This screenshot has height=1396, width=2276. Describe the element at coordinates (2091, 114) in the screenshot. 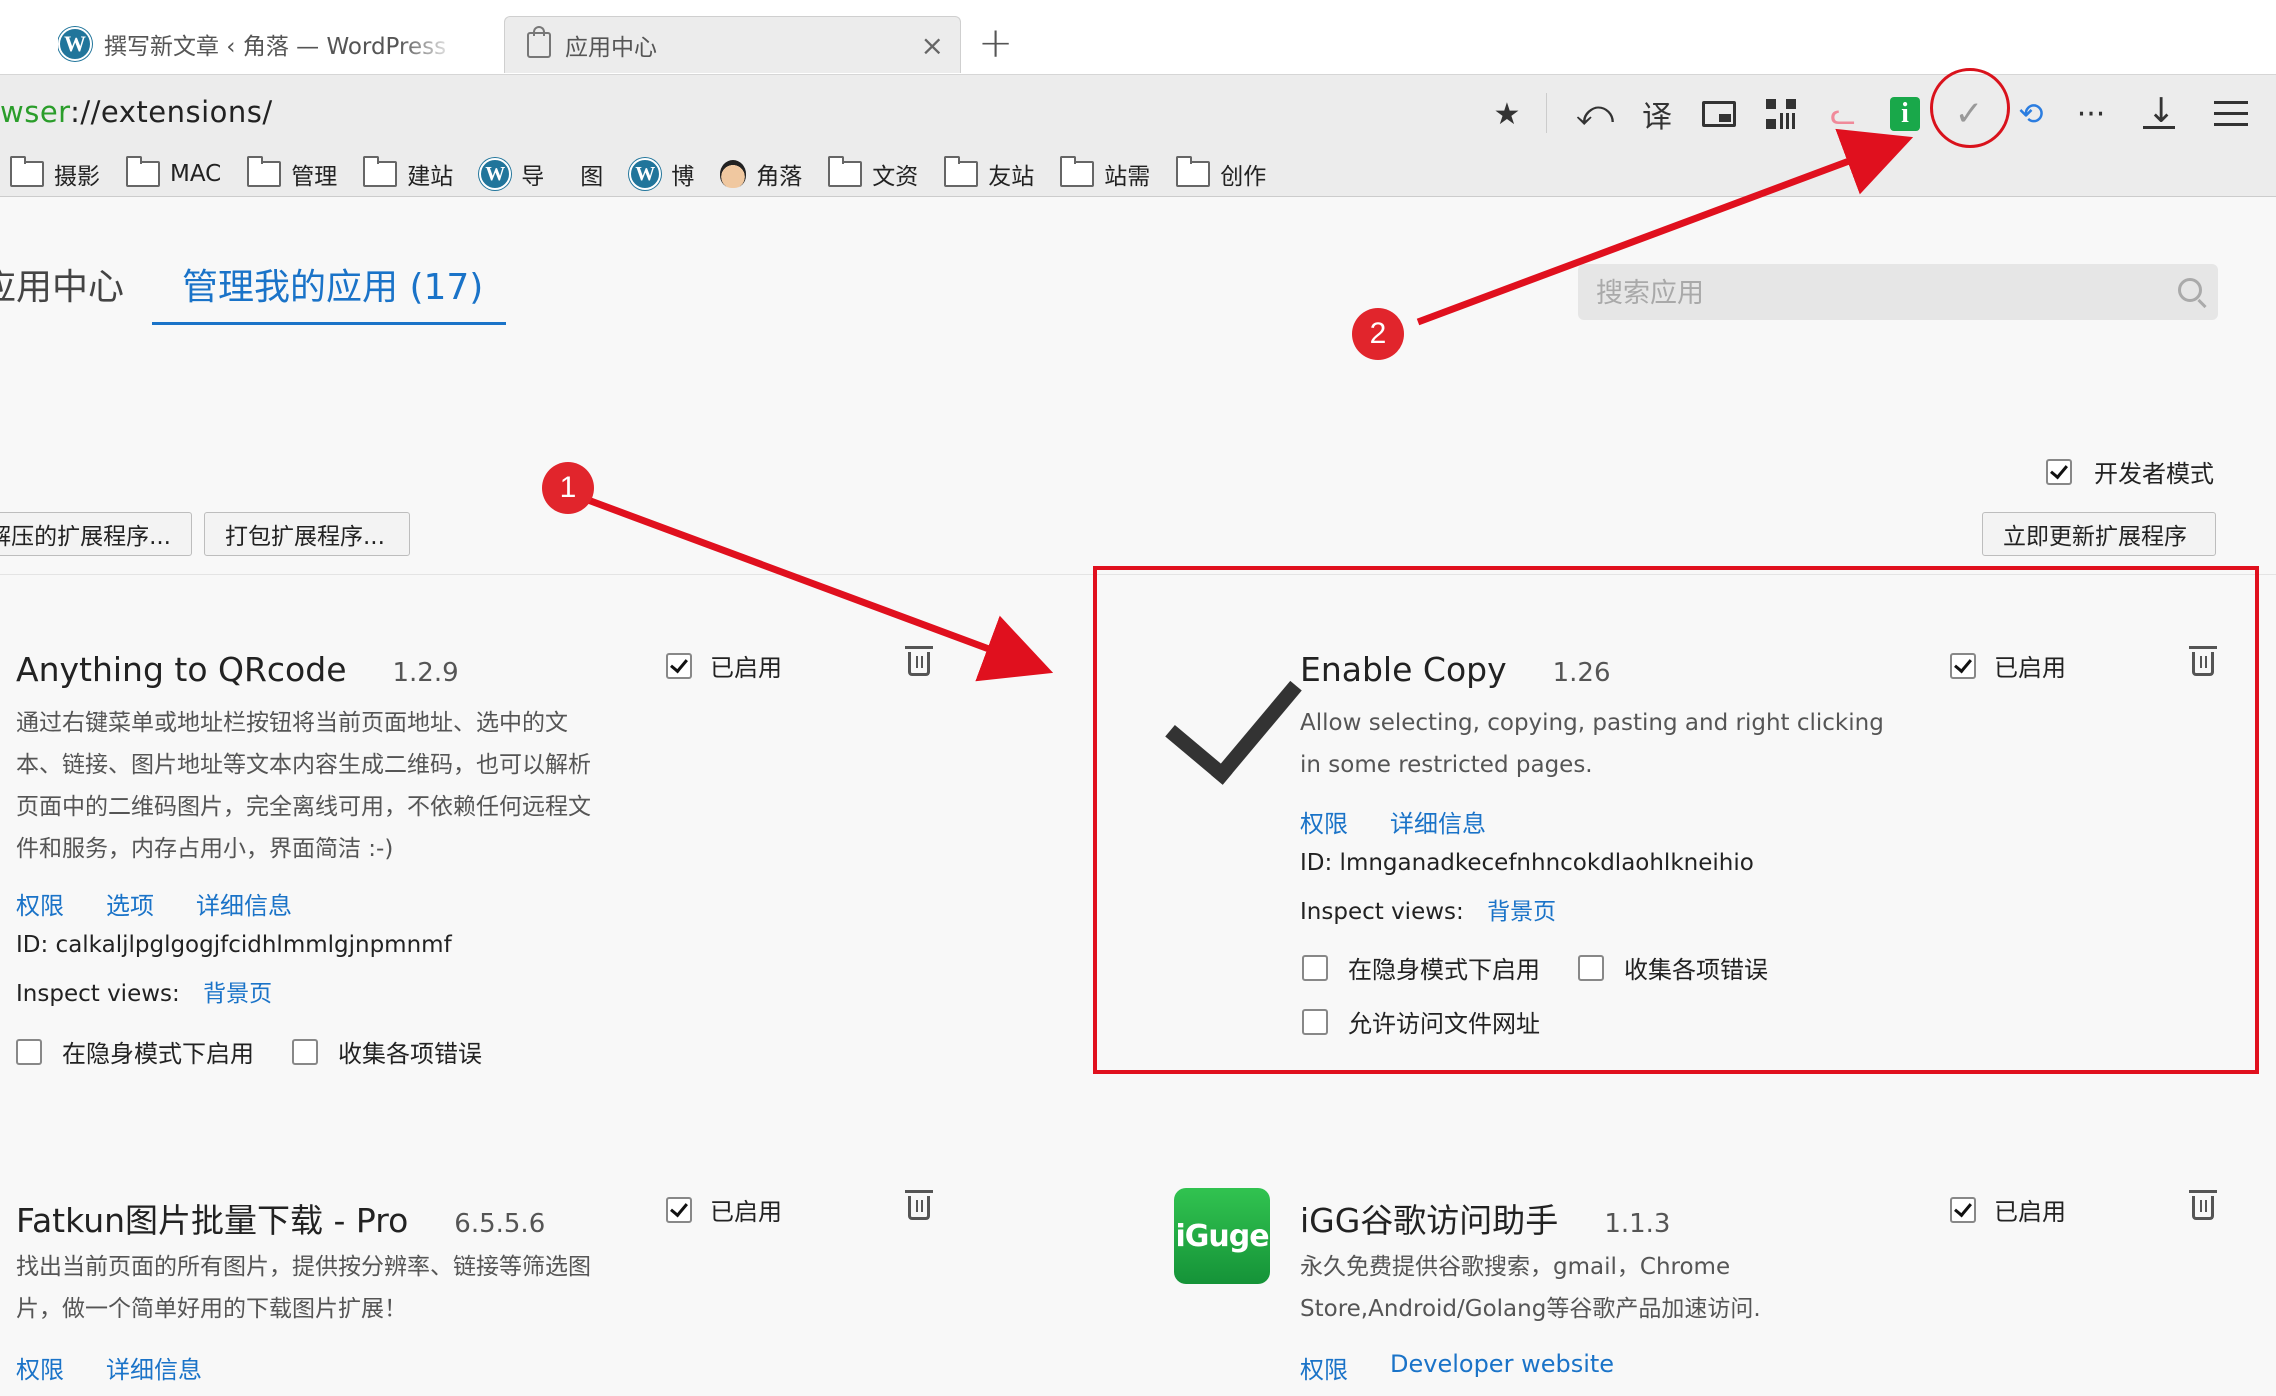

I see `more-icon: ···` at that location.